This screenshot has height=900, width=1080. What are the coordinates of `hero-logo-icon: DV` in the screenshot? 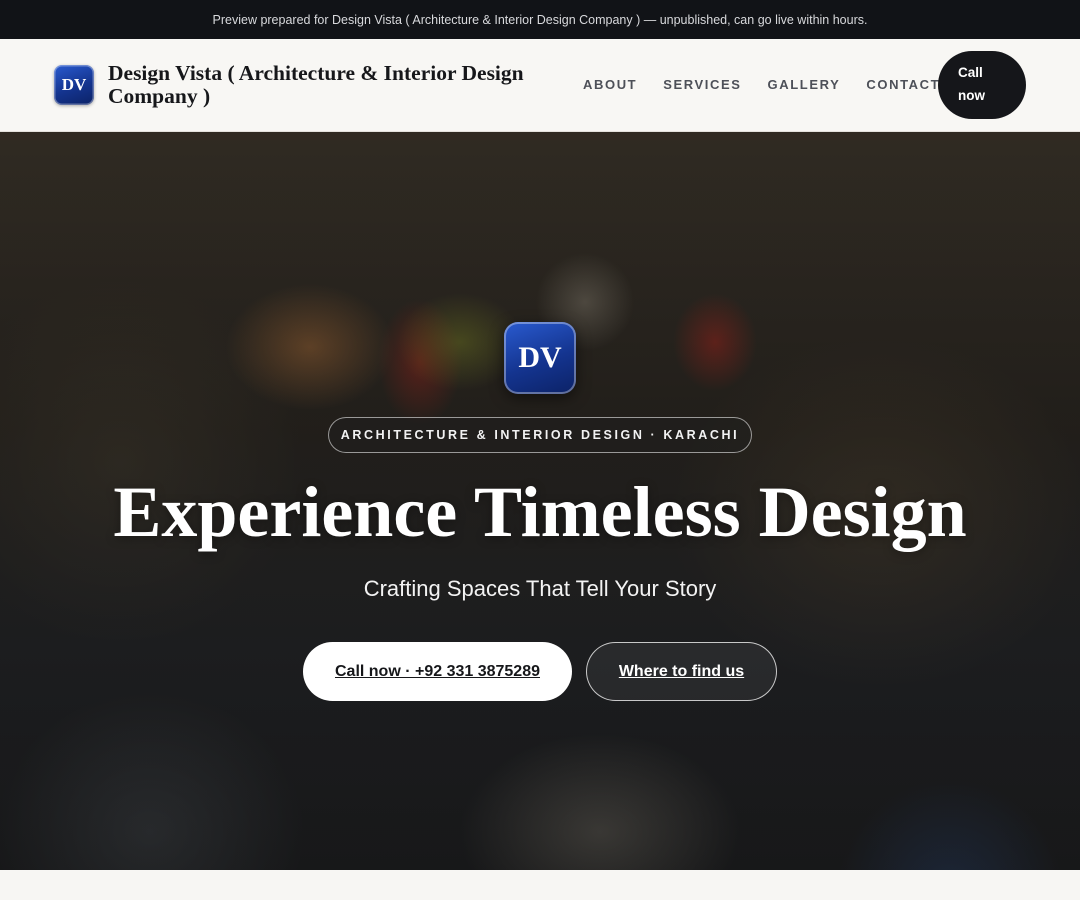 It's located at (540, 358).